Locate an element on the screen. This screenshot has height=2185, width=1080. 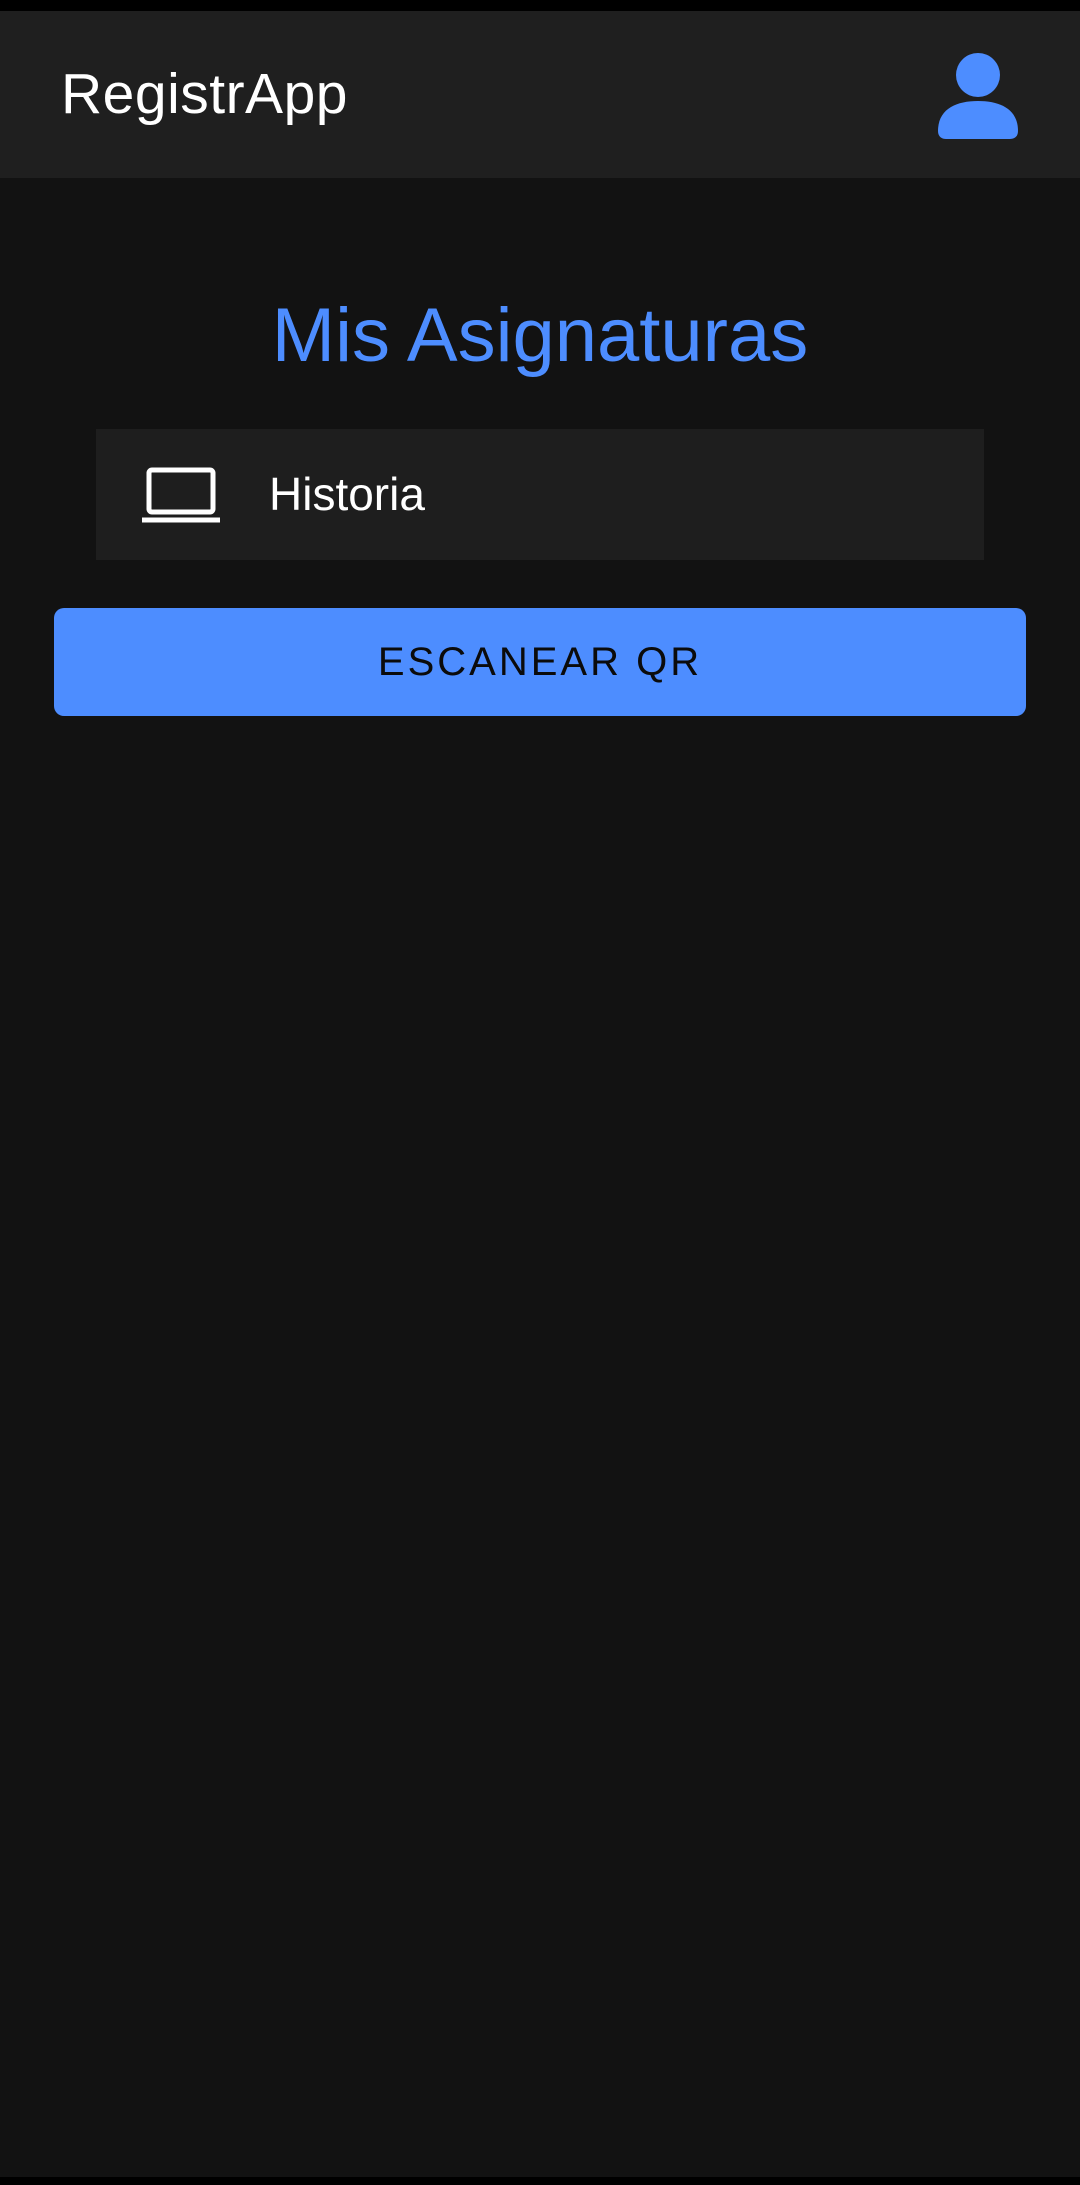
profile-button is located at coordinates (978, 95).